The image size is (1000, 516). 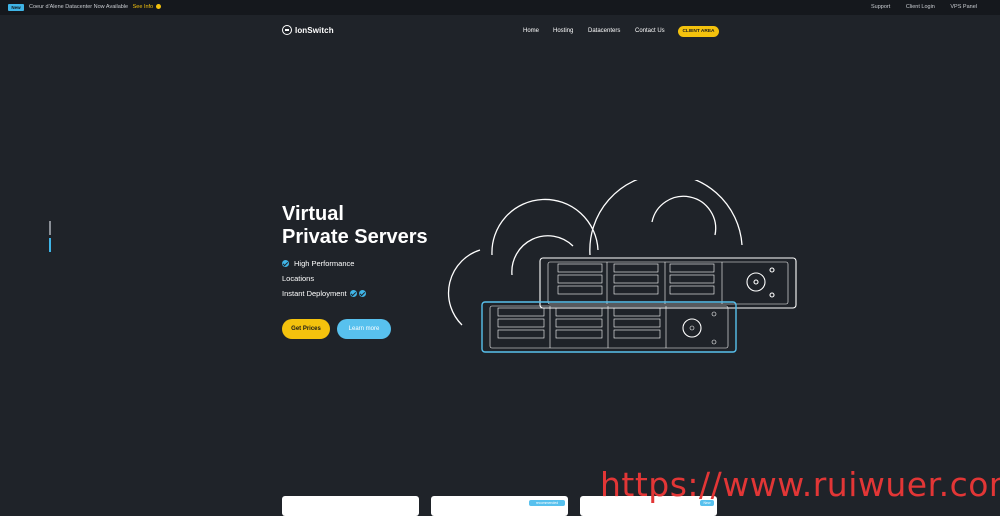 I want to click on feature-item: Locations, so click(x=324, y=278).